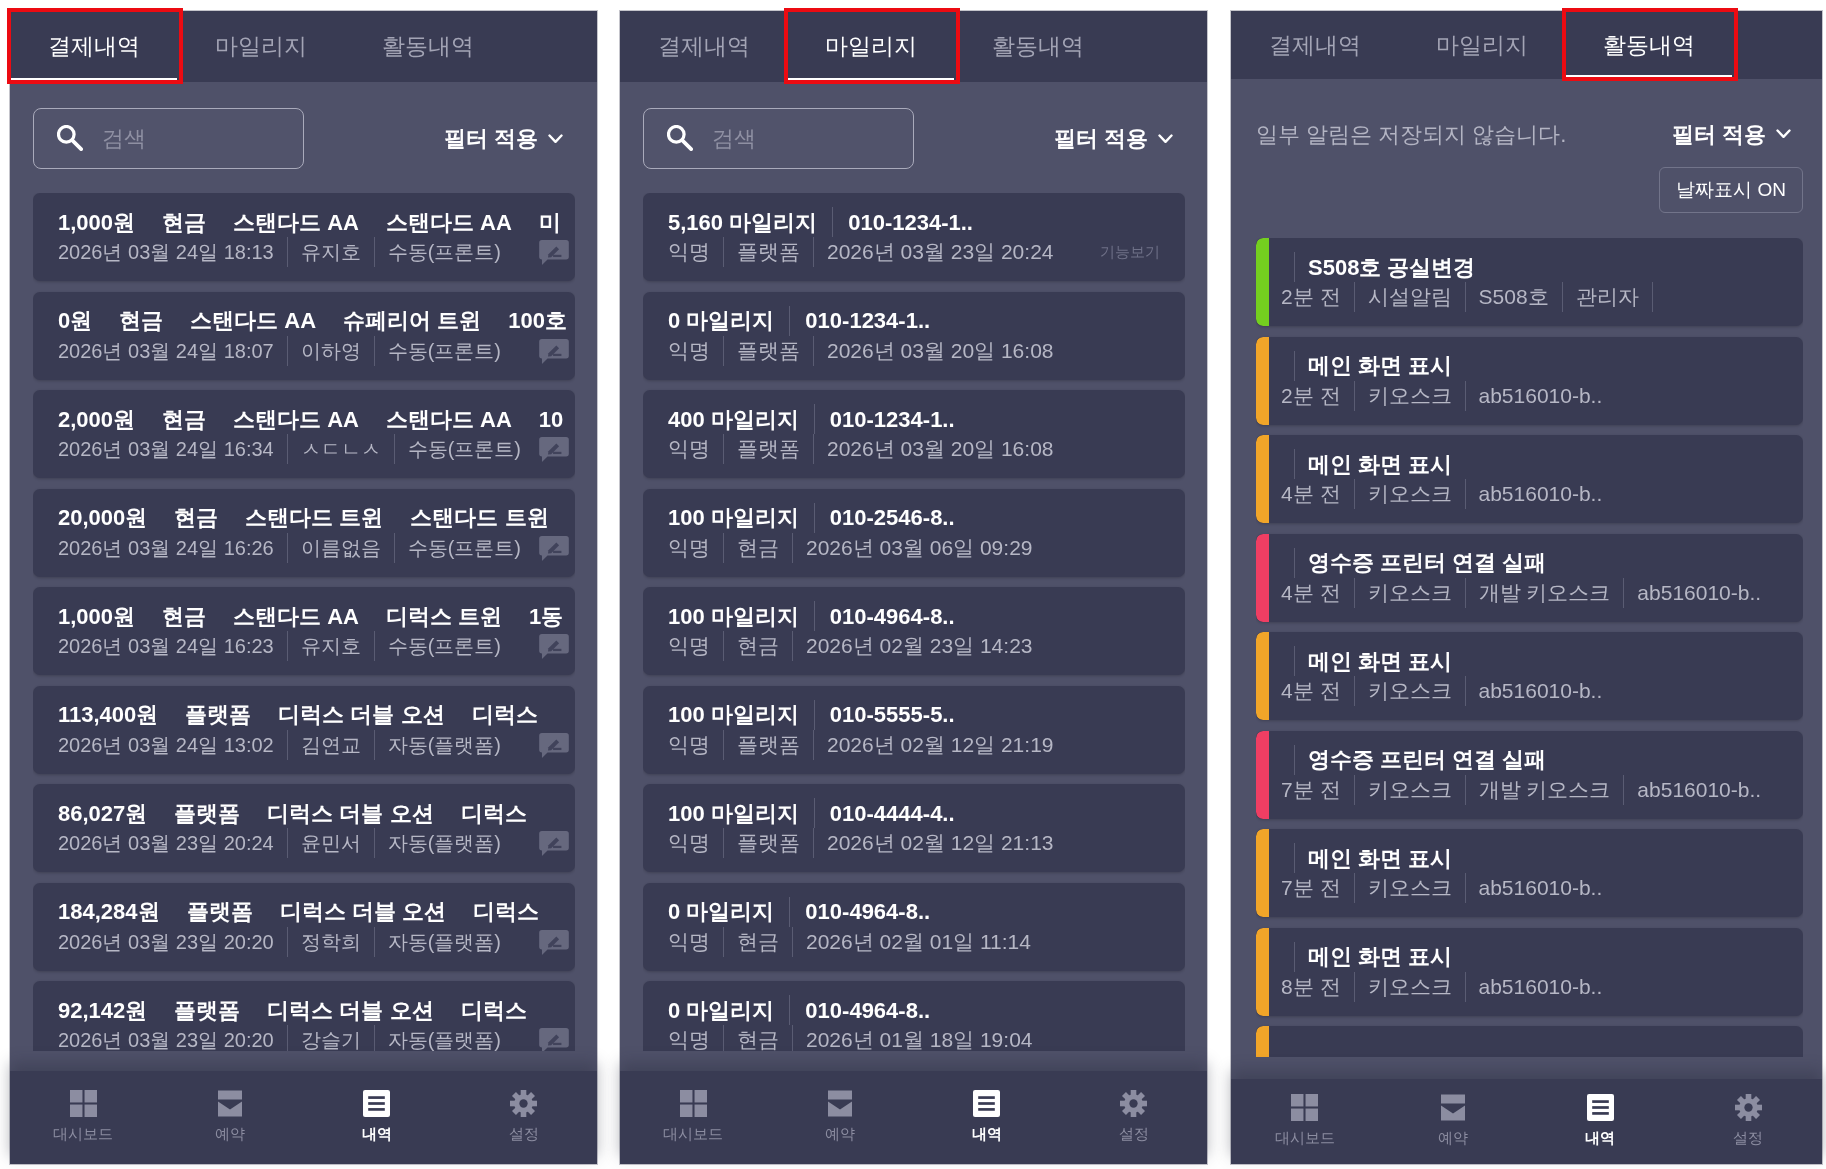 Image resolution: width=1826 pixels, height=1169 pixels. I want to click on room-type-text: 디럭스, so click(493, 813).